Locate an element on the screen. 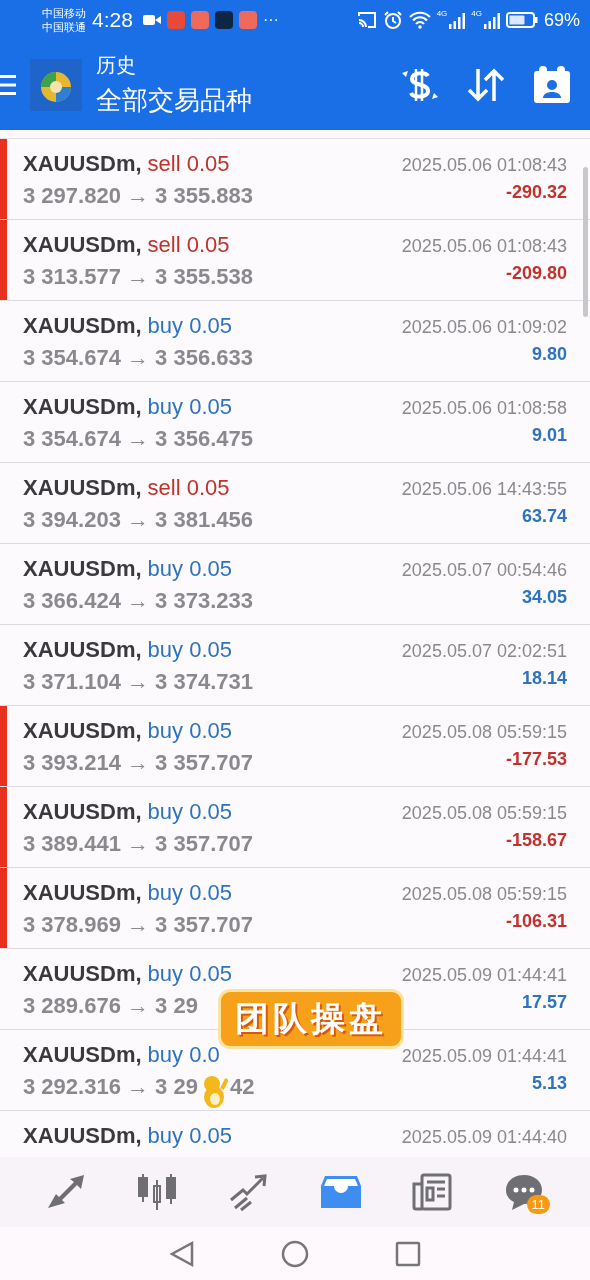 This screenshot has height=1280, width=590. trade-time: 2025.05.07 02:02:51 is located at coordinates (484, 651).